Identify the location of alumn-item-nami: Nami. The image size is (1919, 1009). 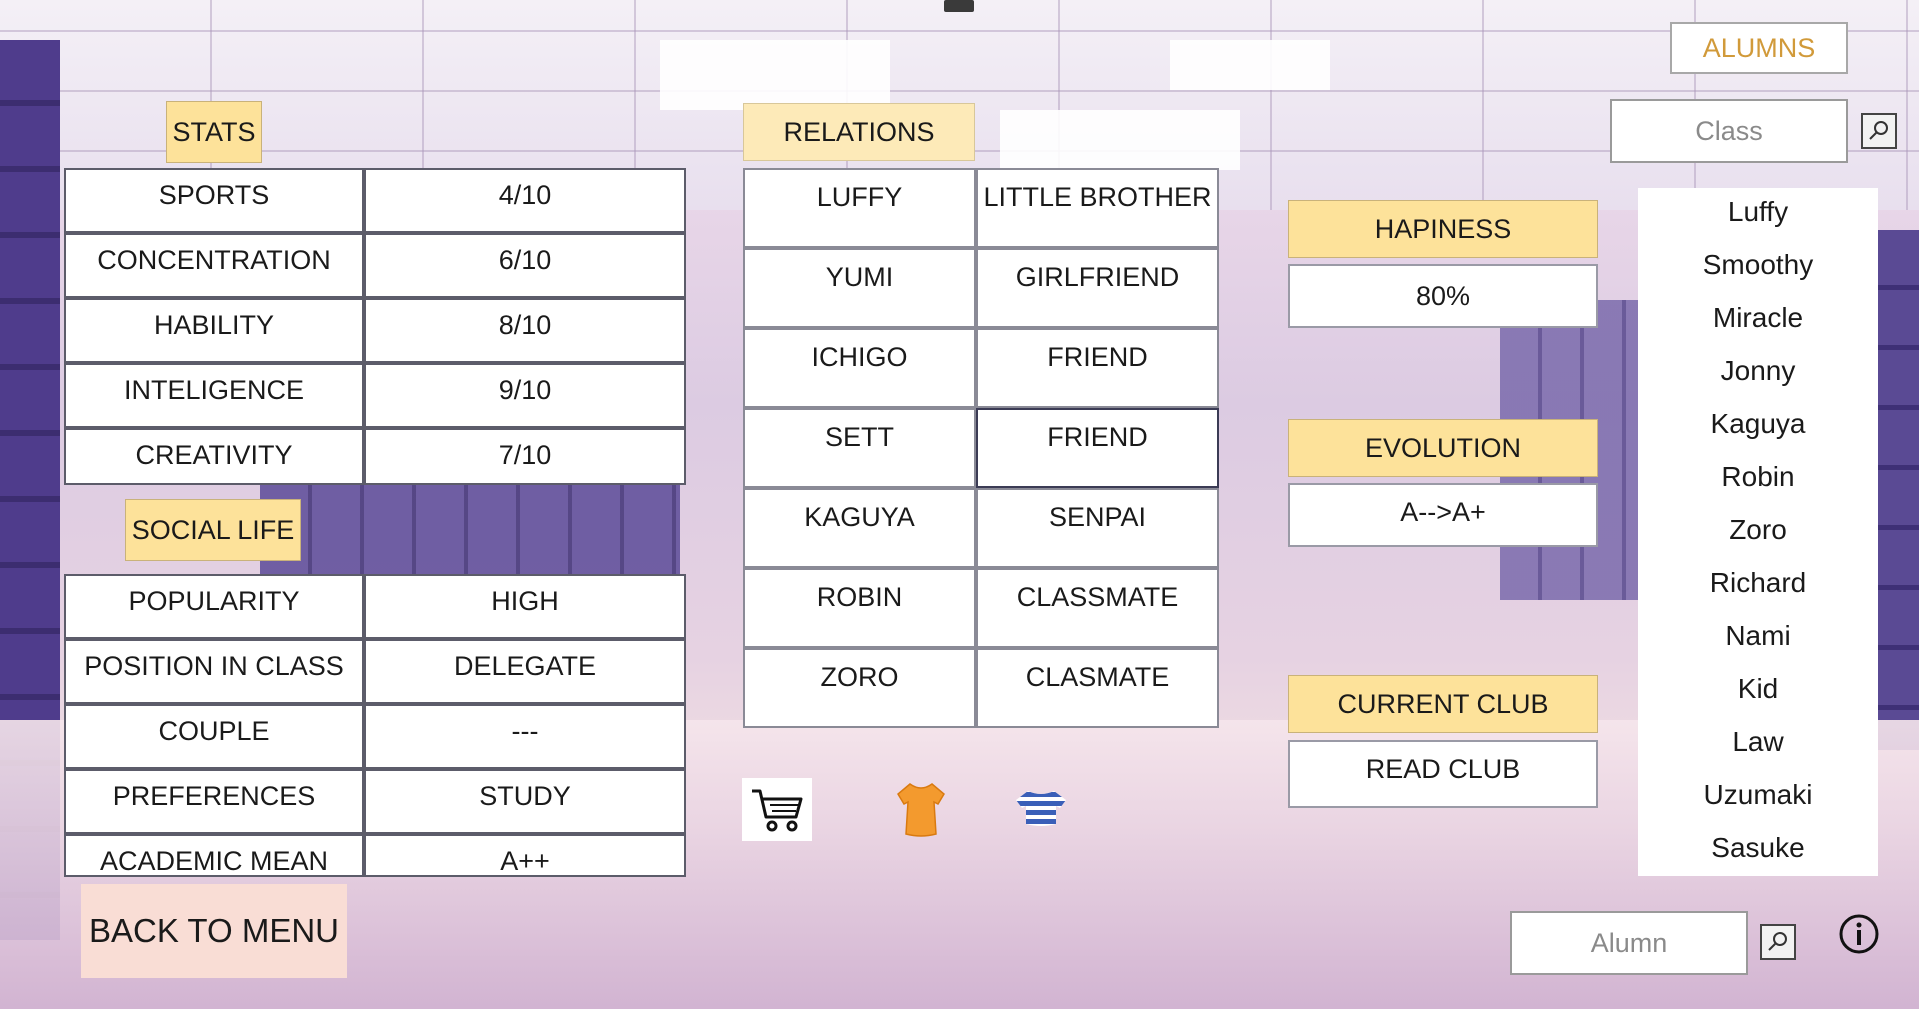
(1758, 636).